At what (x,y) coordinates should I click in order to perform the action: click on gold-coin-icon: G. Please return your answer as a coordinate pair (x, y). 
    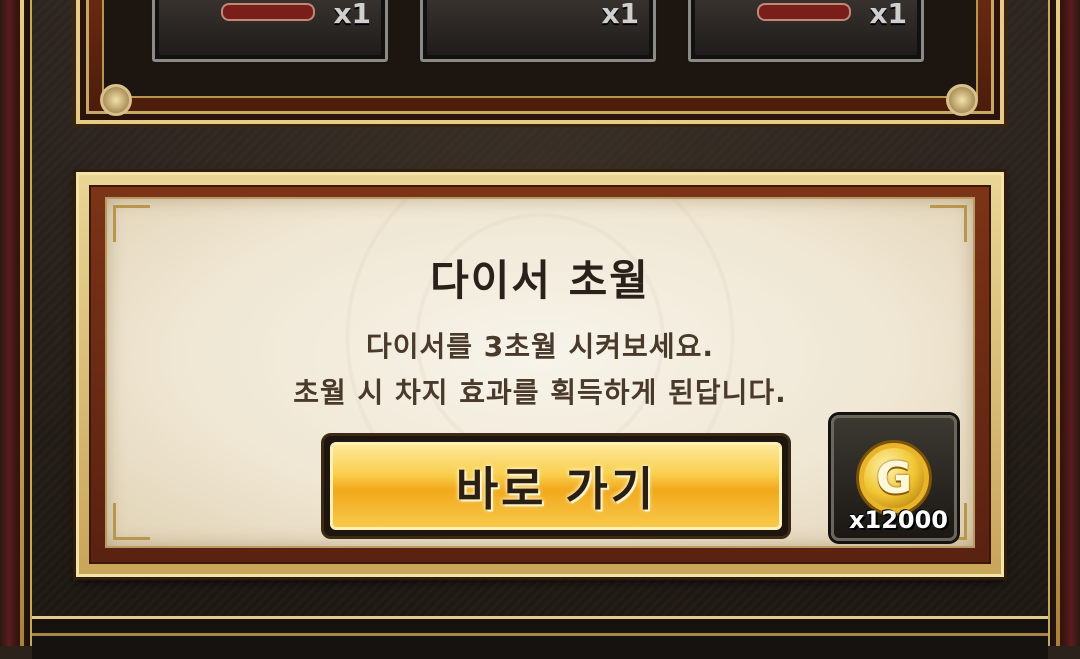
    Looking at the image, I should click on (894, 478).